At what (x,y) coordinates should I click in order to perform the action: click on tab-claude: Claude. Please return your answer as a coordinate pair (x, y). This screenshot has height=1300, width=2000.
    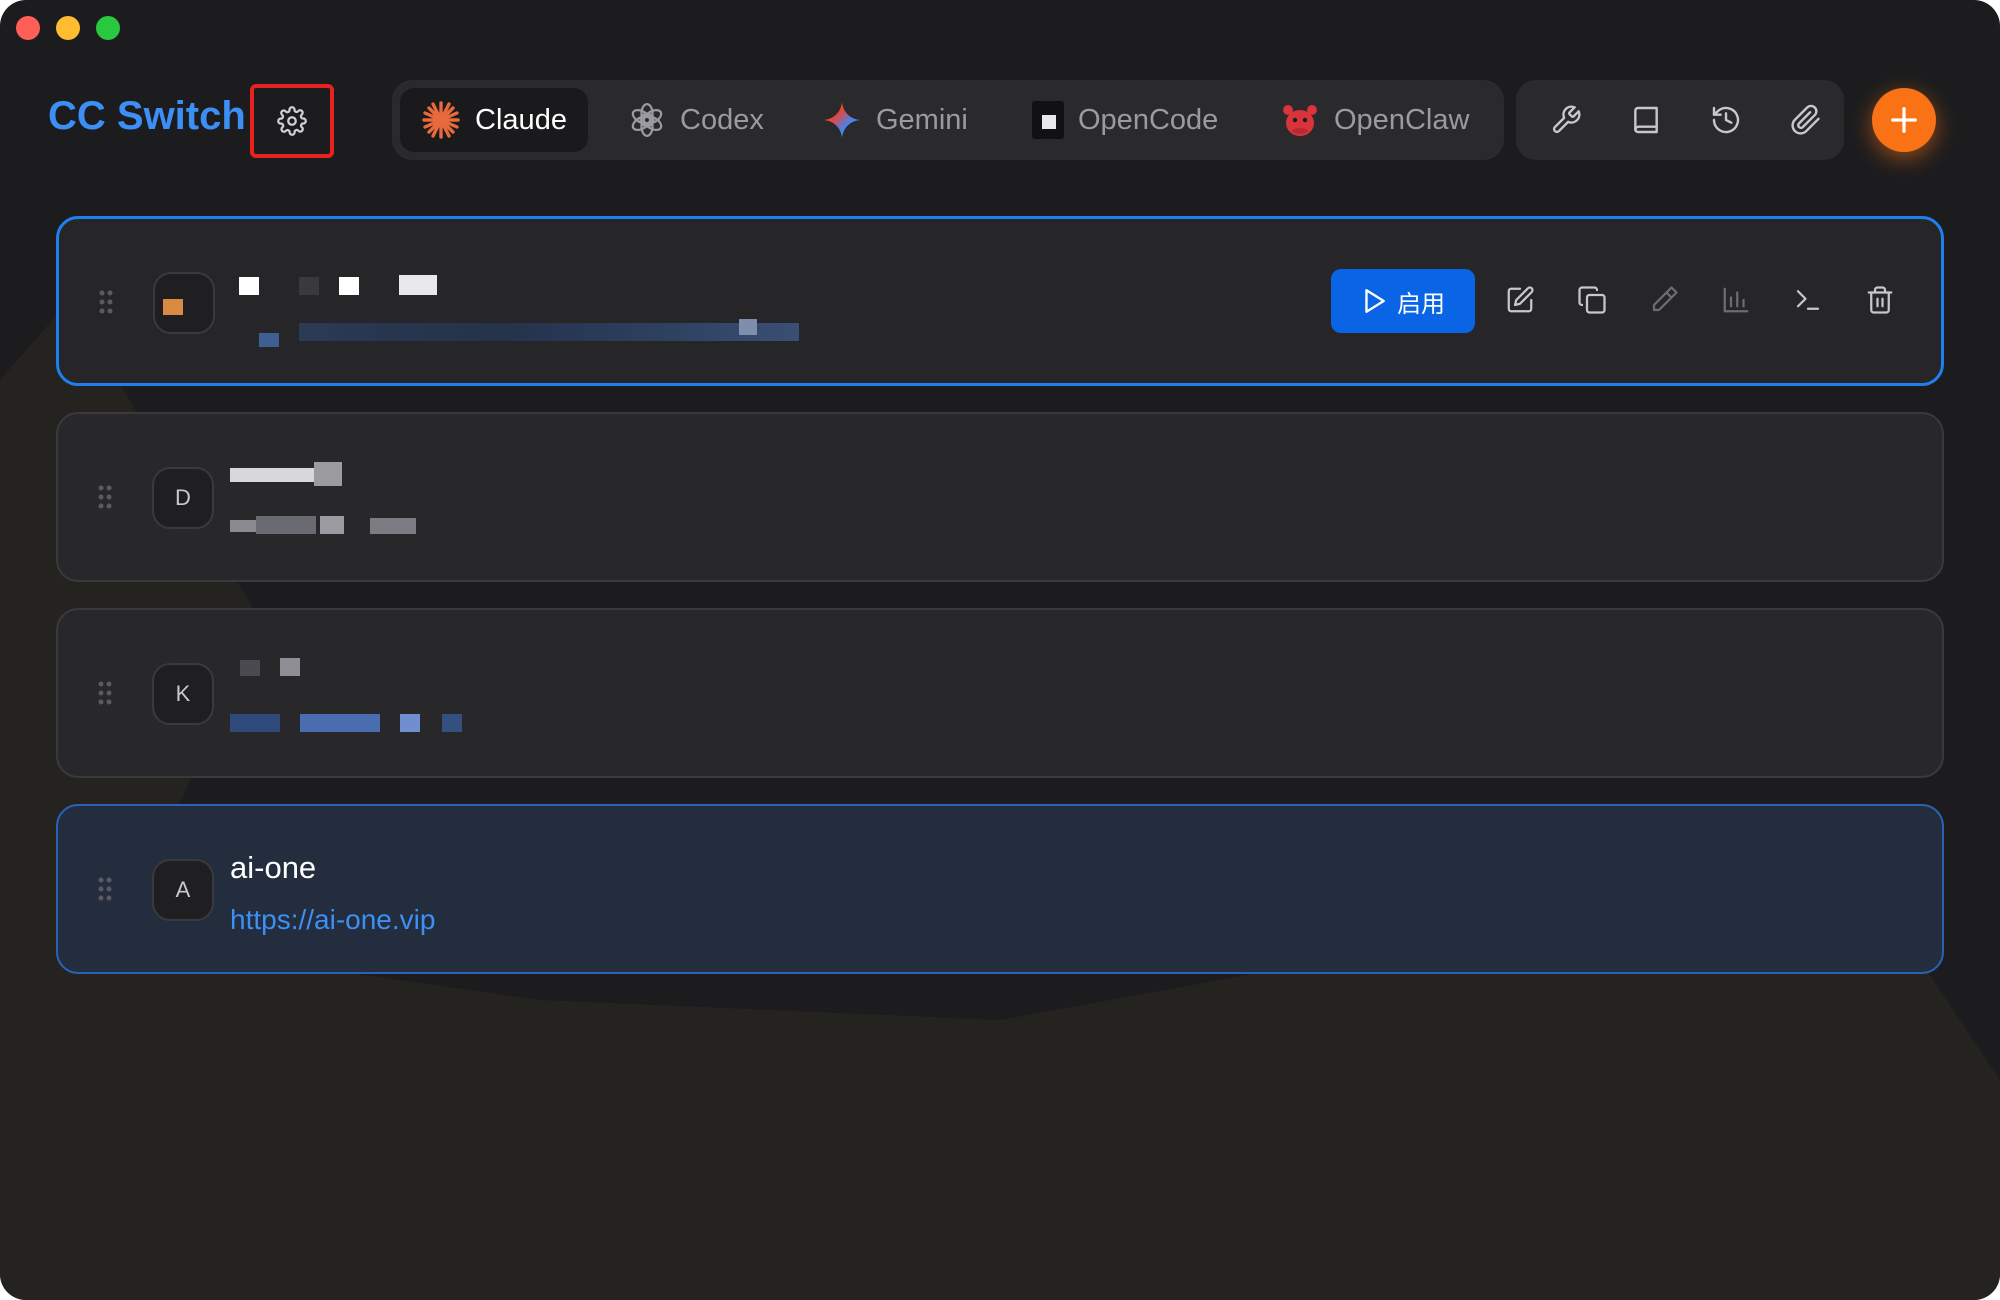
    Looking at the image, I should click on (494, 120).